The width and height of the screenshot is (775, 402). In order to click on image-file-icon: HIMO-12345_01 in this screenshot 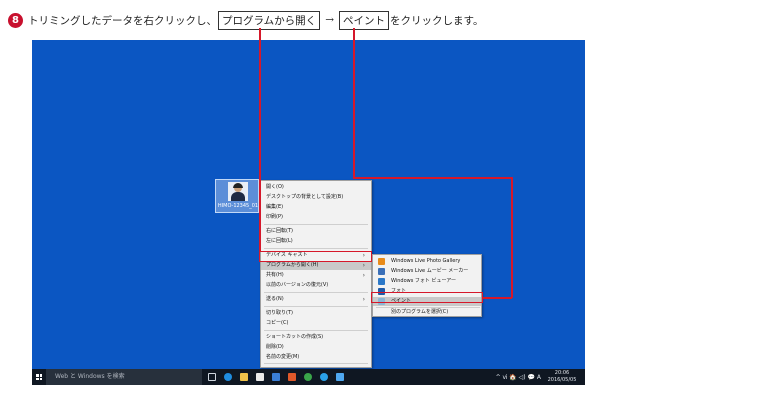, I will do `click(237, 196)`.